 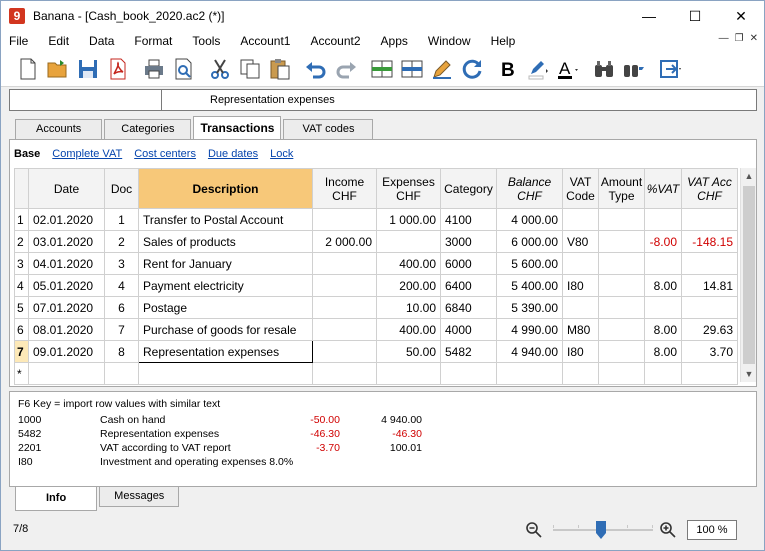 What do you see at coordinates (225, 285) in the screenshot?
I see `cell-description: Payment electricity` at bounding box center [225, 285].